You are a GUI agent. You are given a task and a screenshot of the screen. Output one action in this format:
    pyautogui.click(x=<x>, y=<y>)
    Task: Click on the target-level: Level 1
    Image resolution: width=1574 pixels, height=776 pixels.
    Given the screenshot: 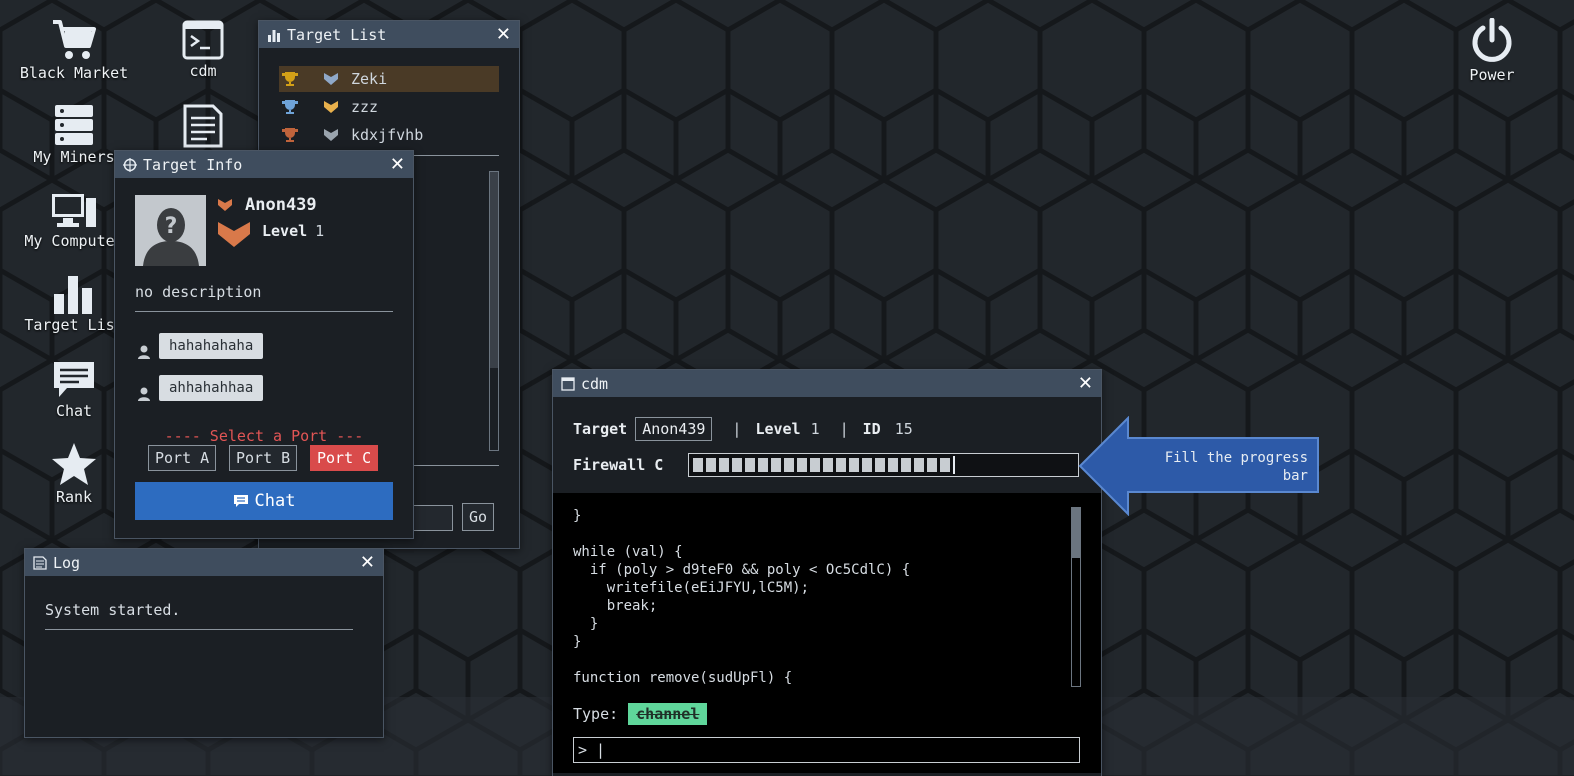 What is the action you would take?
    pyautogui.click(x=293, y=231)
    